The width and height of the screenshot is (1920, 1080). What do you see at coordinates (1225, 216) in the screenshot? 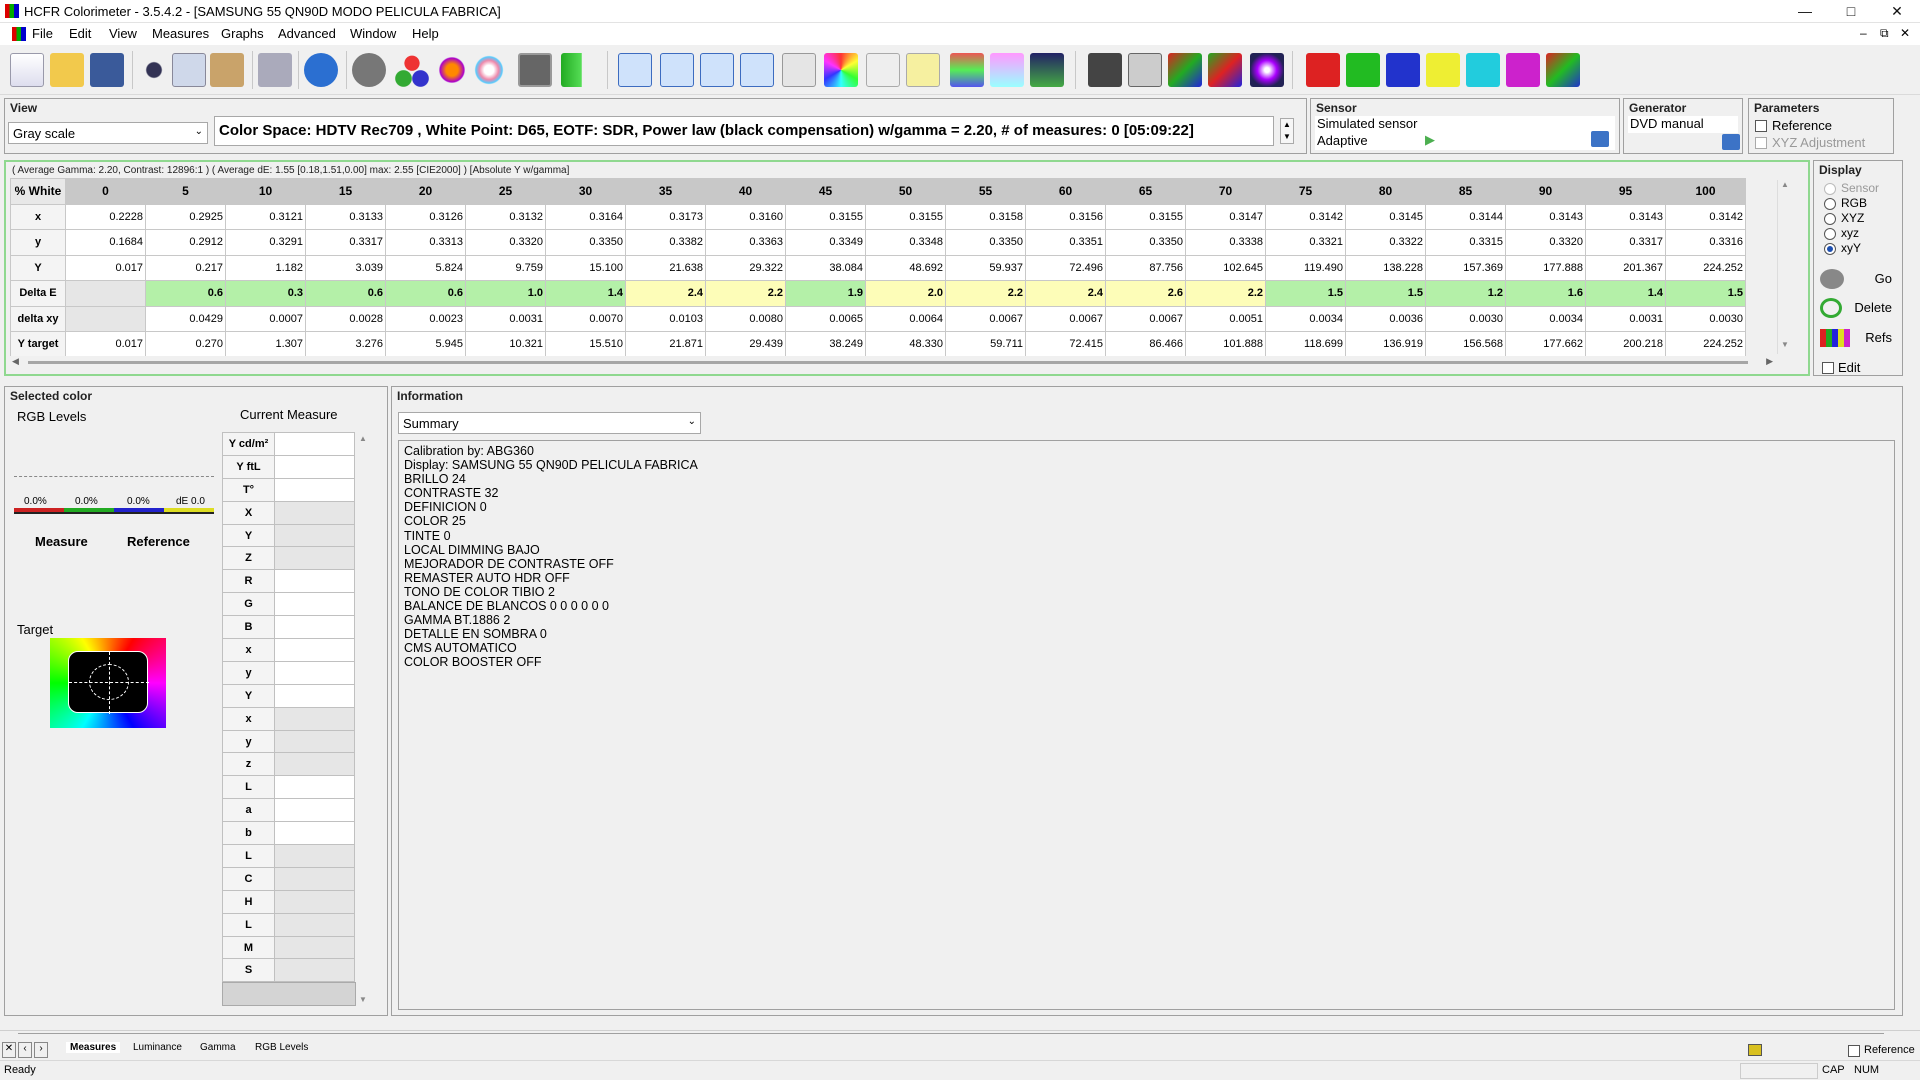
I see `grid-cell: 0.3147` at bounding box center [1225, 216].